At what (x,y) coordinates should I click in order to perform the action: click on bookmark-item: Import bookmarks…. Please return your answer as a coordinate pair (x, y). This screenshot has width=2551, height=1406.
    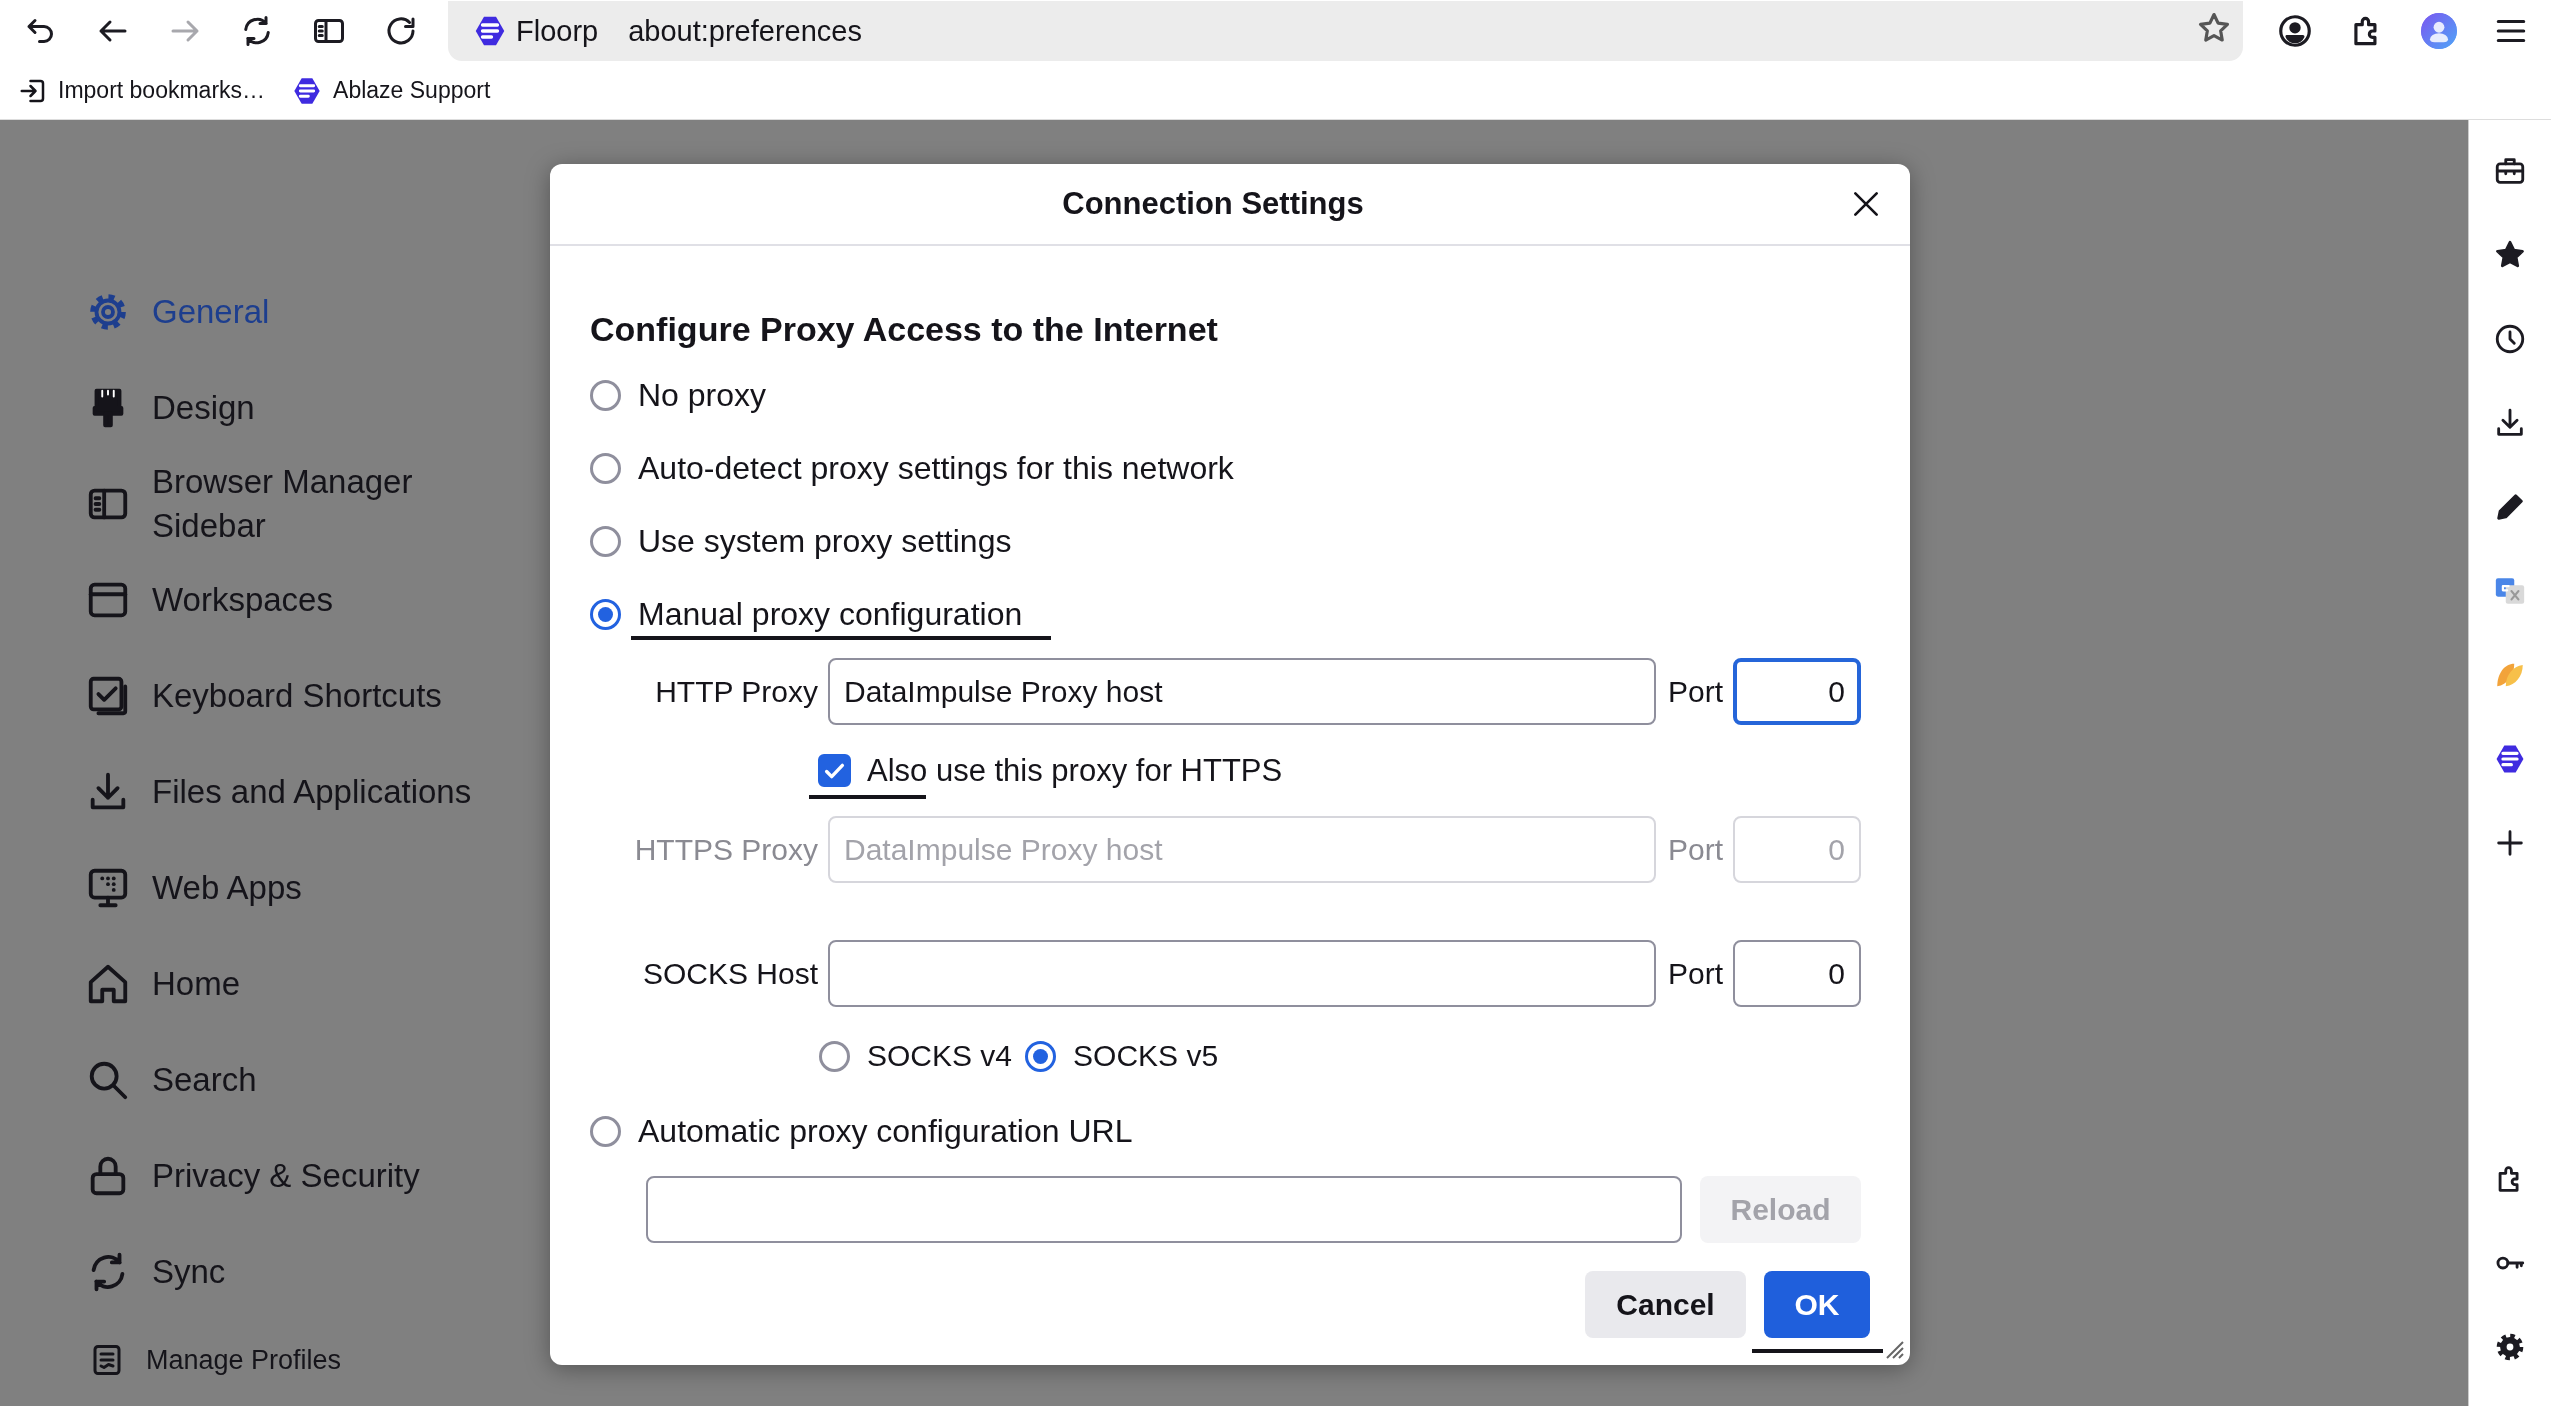
    Looking at the image, I should click on (142, 90).